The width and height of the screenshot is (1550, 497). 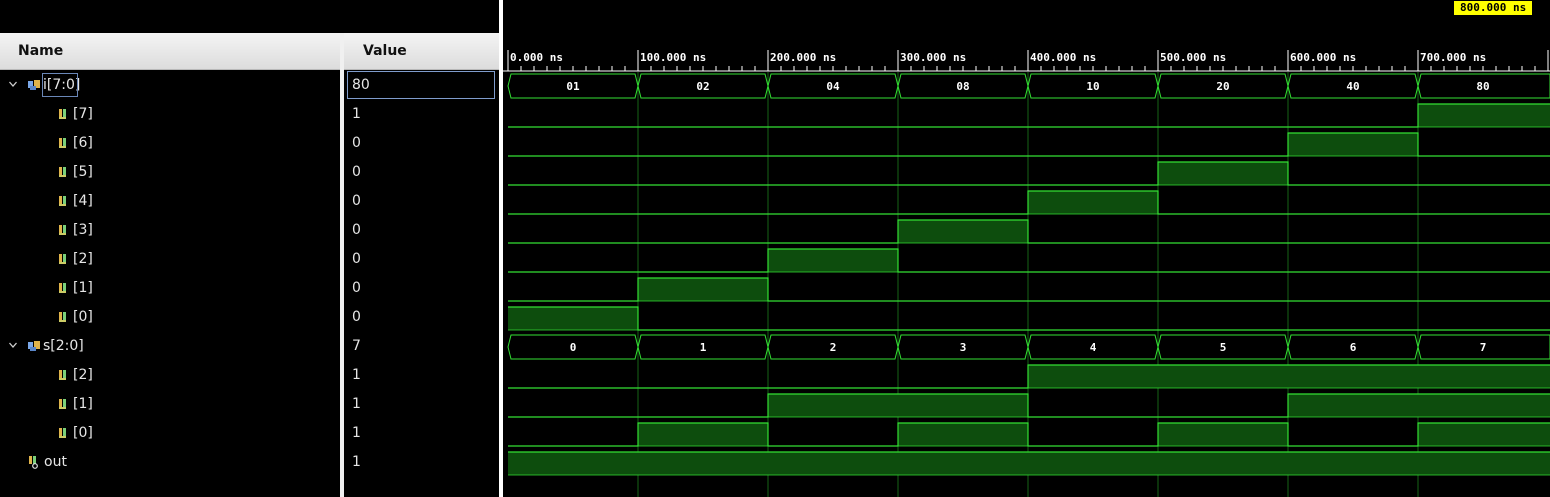 What do you see at coordinates (249, 288) in the screenshot?
I see `signal-row: [1] 0` at bounding box center [249, 288].